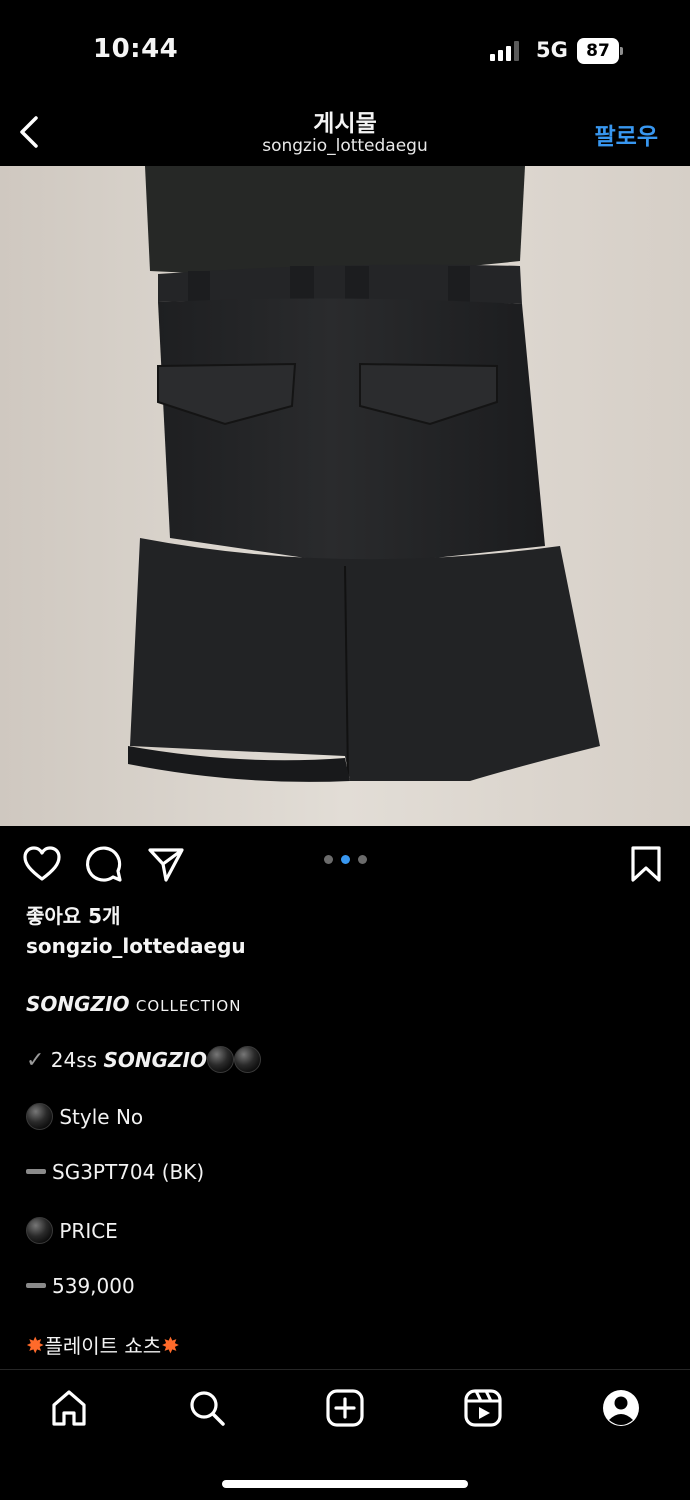 This screenshot has height=1500, width=690. Describe the element at coordinates (621, 1408) in the screenshot. I see `profile-icon` at that location.